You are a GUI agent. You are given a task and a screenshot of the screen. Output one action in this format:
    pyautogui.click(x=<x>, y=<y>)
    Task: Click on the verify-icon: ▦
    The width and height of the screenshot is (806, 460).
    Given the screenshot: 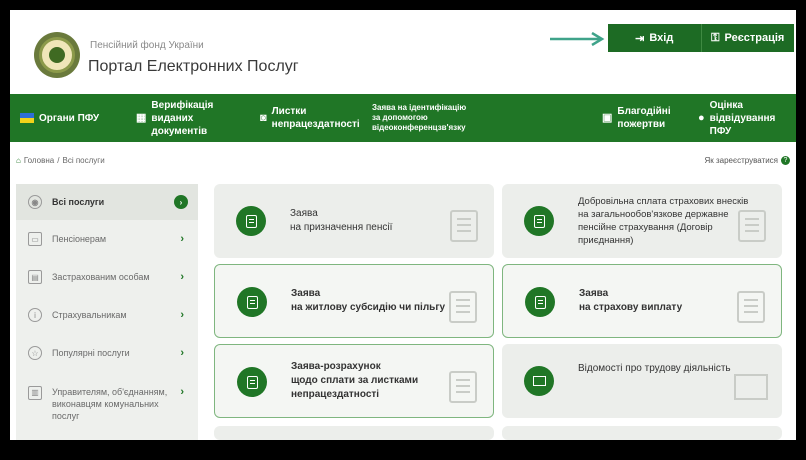 What is the action you would take?
    pyautogui.click(x=141, y=117)
    